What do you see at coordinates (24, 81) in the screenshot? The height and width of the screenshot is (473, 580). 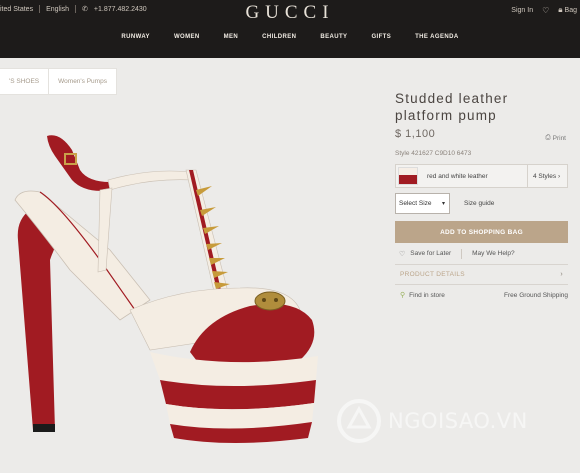 I see `breadcrumb-shoes: 'S SHOES` at bounding box center [24, 81].